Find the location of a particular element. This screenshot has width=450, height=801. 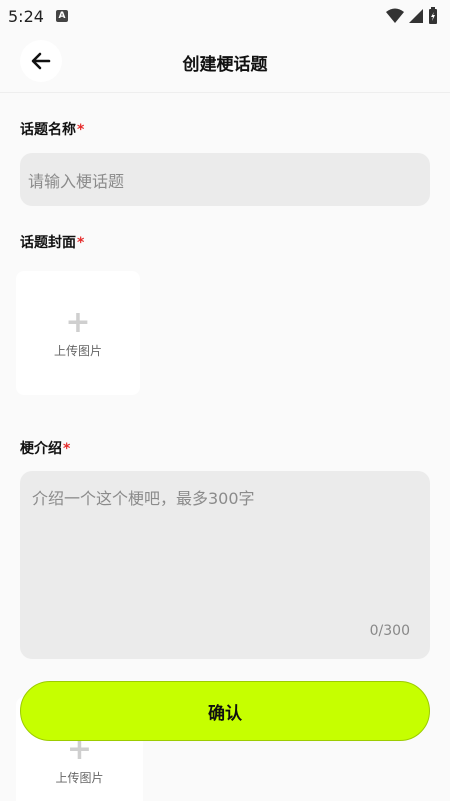

topic-name-placeholder: 请输入梗话题 is located at coordinates (76, 181).